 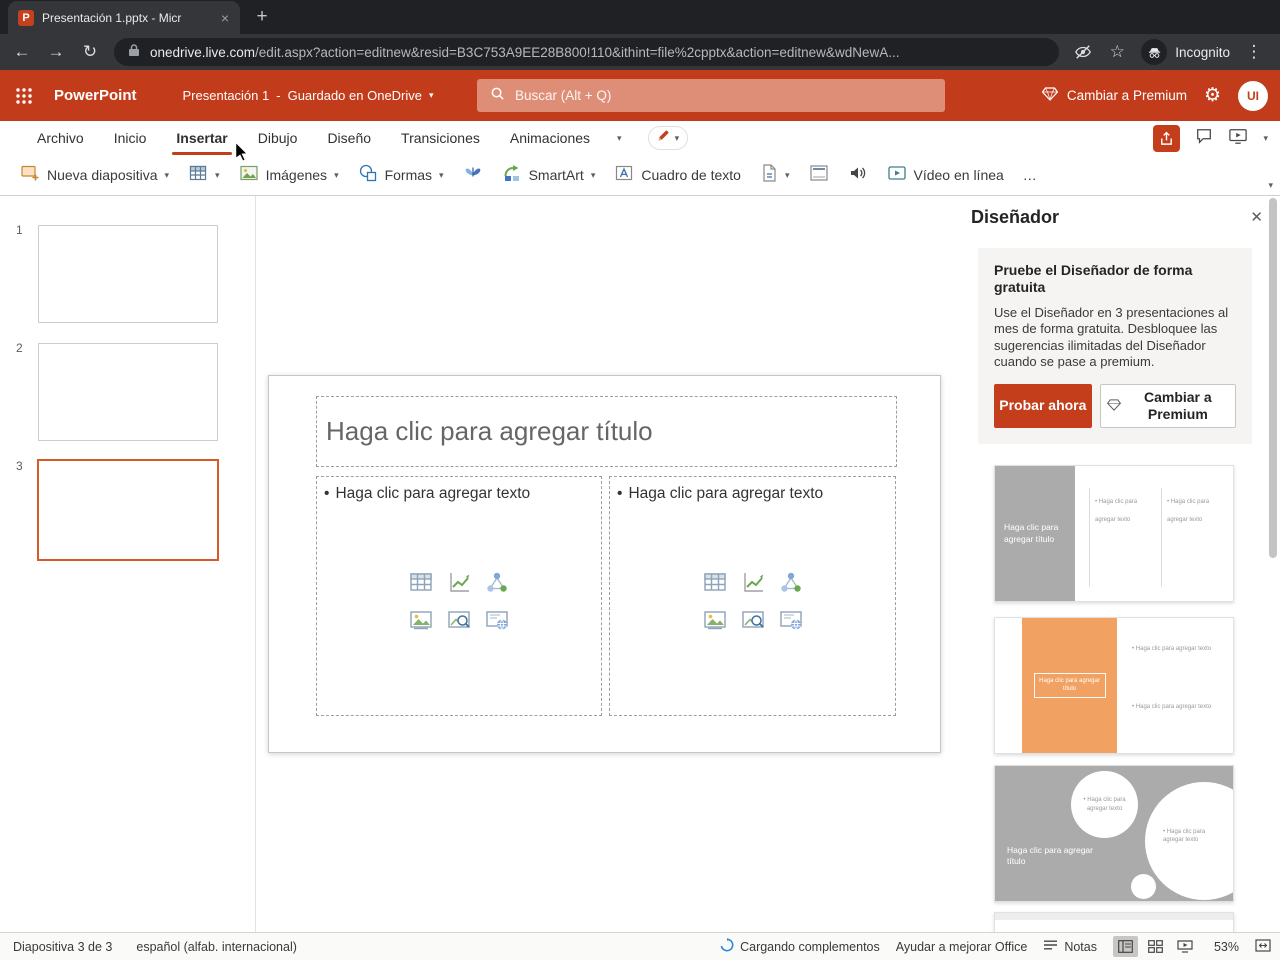 I want to click on tab-inicio: Inicio, so click(x=130, y=138).